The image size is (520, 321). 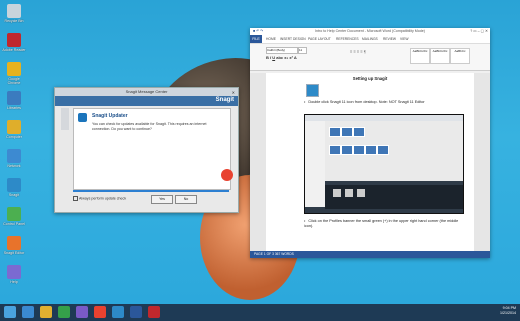 I want to click on desktop-icon-label: Recycle Bin, so click(x=14, y=21).